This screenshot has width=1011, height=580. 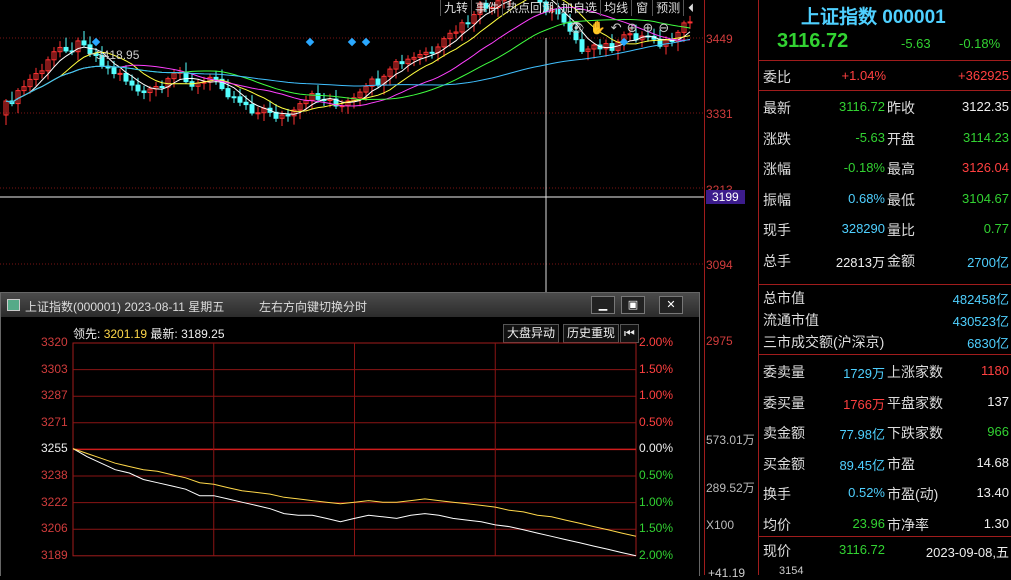 I want to click on field-label: 换手, so click(x=777, y=494).